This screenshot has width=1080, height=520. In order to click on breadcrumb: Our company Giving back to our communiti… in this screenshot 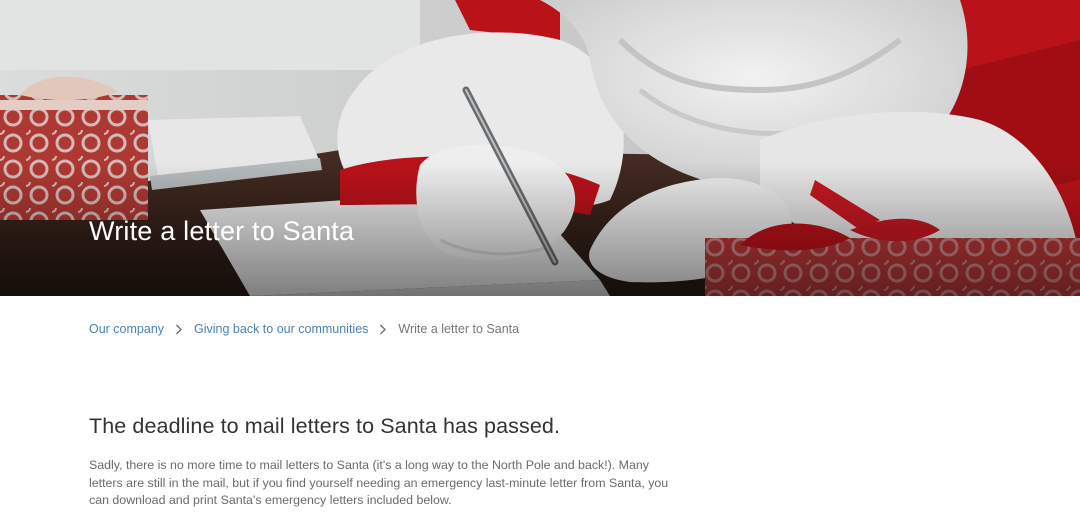, I will do `click(304, 329)`.